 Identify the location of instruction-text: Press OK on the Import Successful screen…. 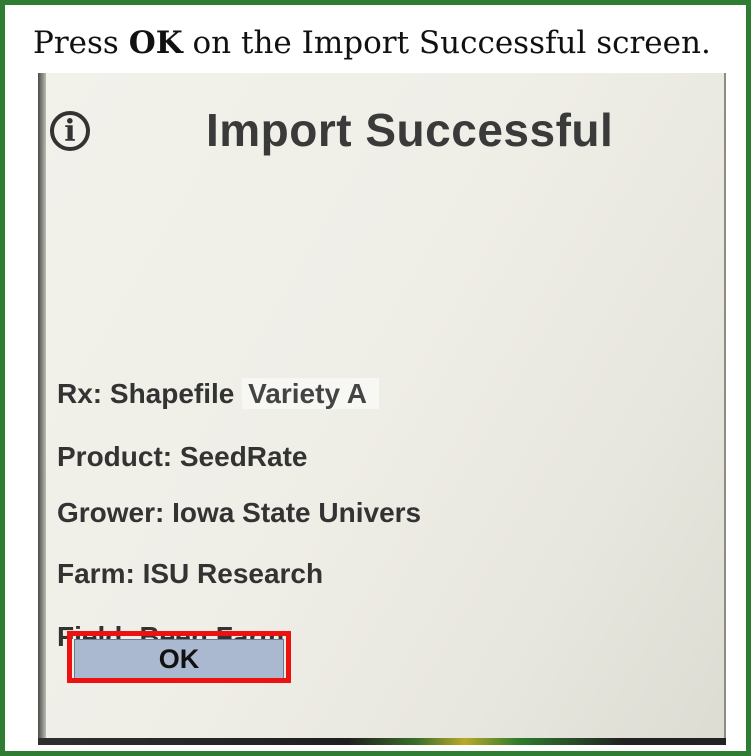
(372, 43).